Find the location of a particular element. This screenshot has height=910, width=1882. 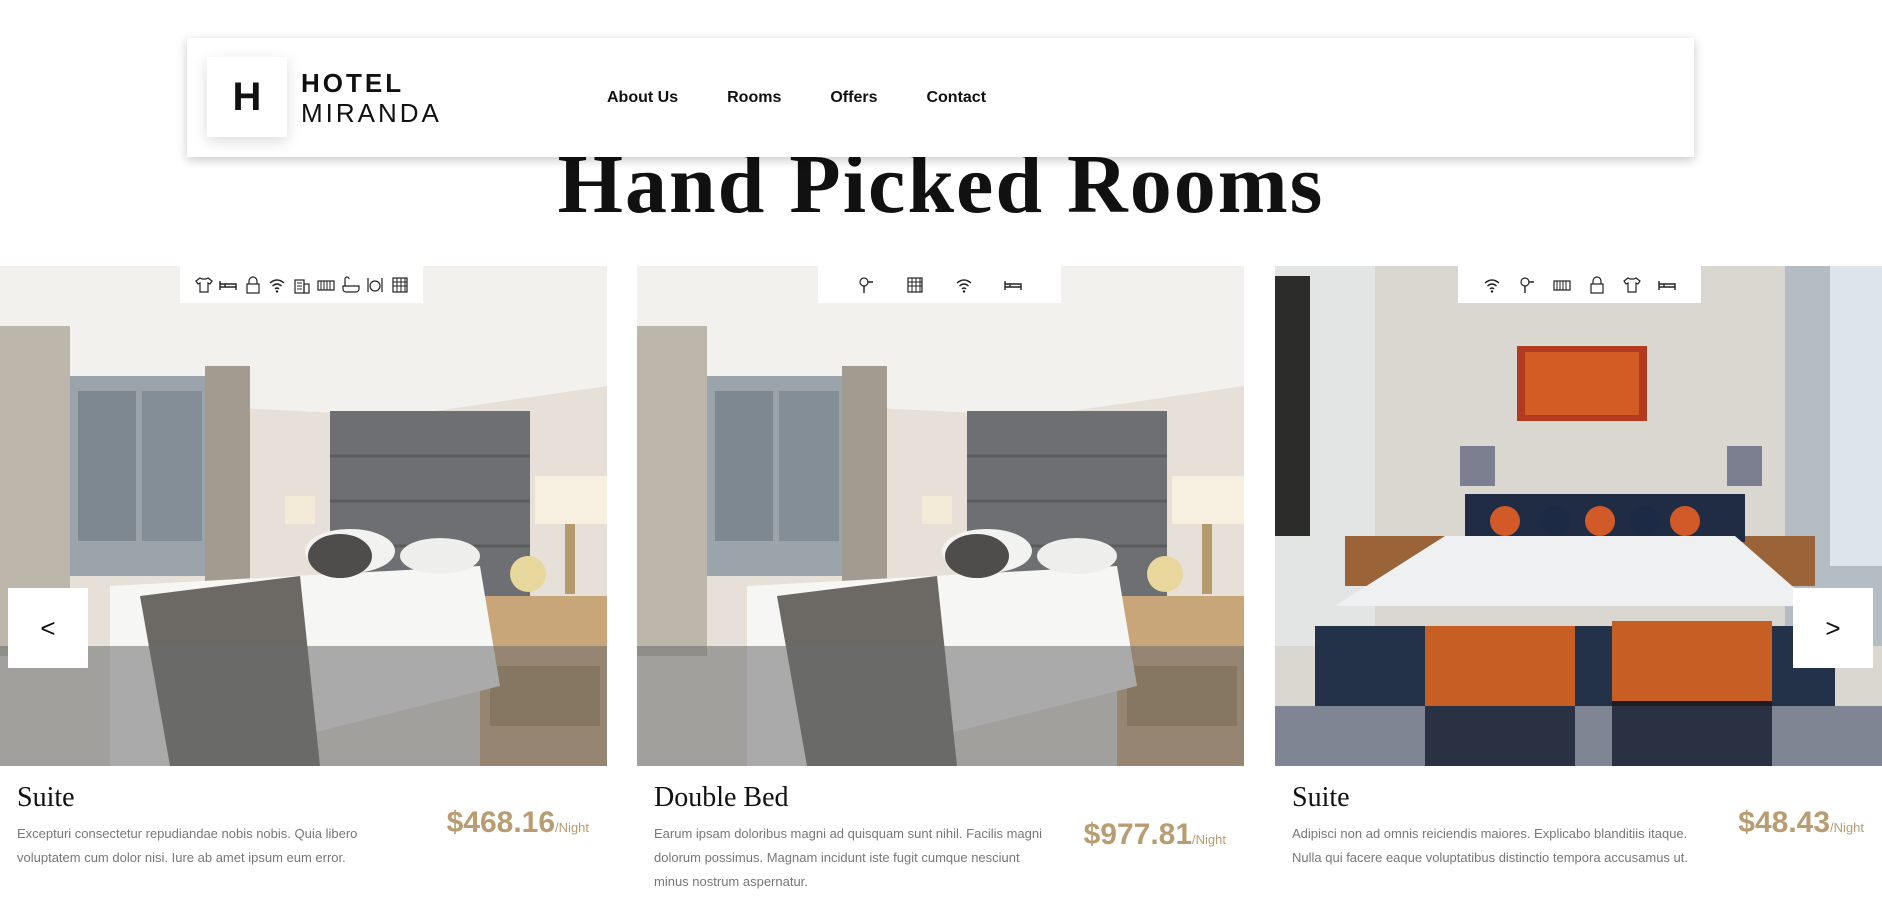

bathtub-icon is located at coordinates (350, 284).